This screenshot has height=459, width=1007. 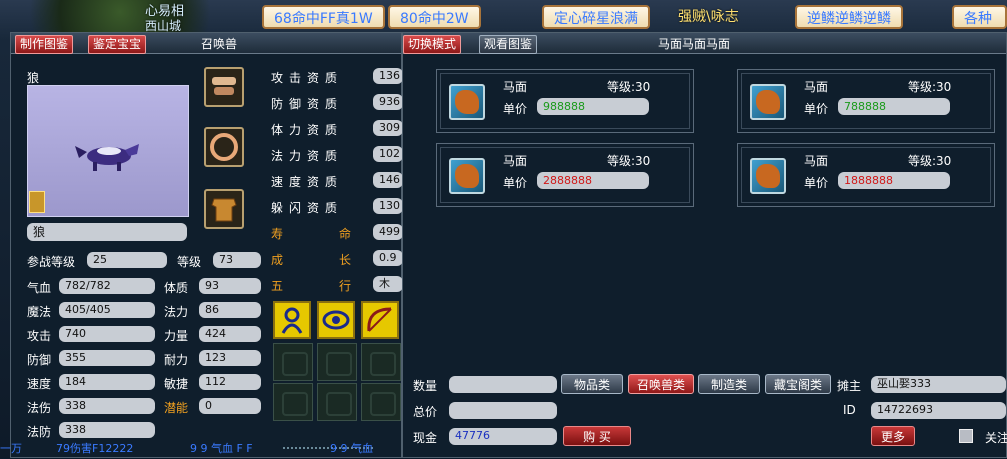 I want to click on total-label: 总价, so click(x=425, y=412).